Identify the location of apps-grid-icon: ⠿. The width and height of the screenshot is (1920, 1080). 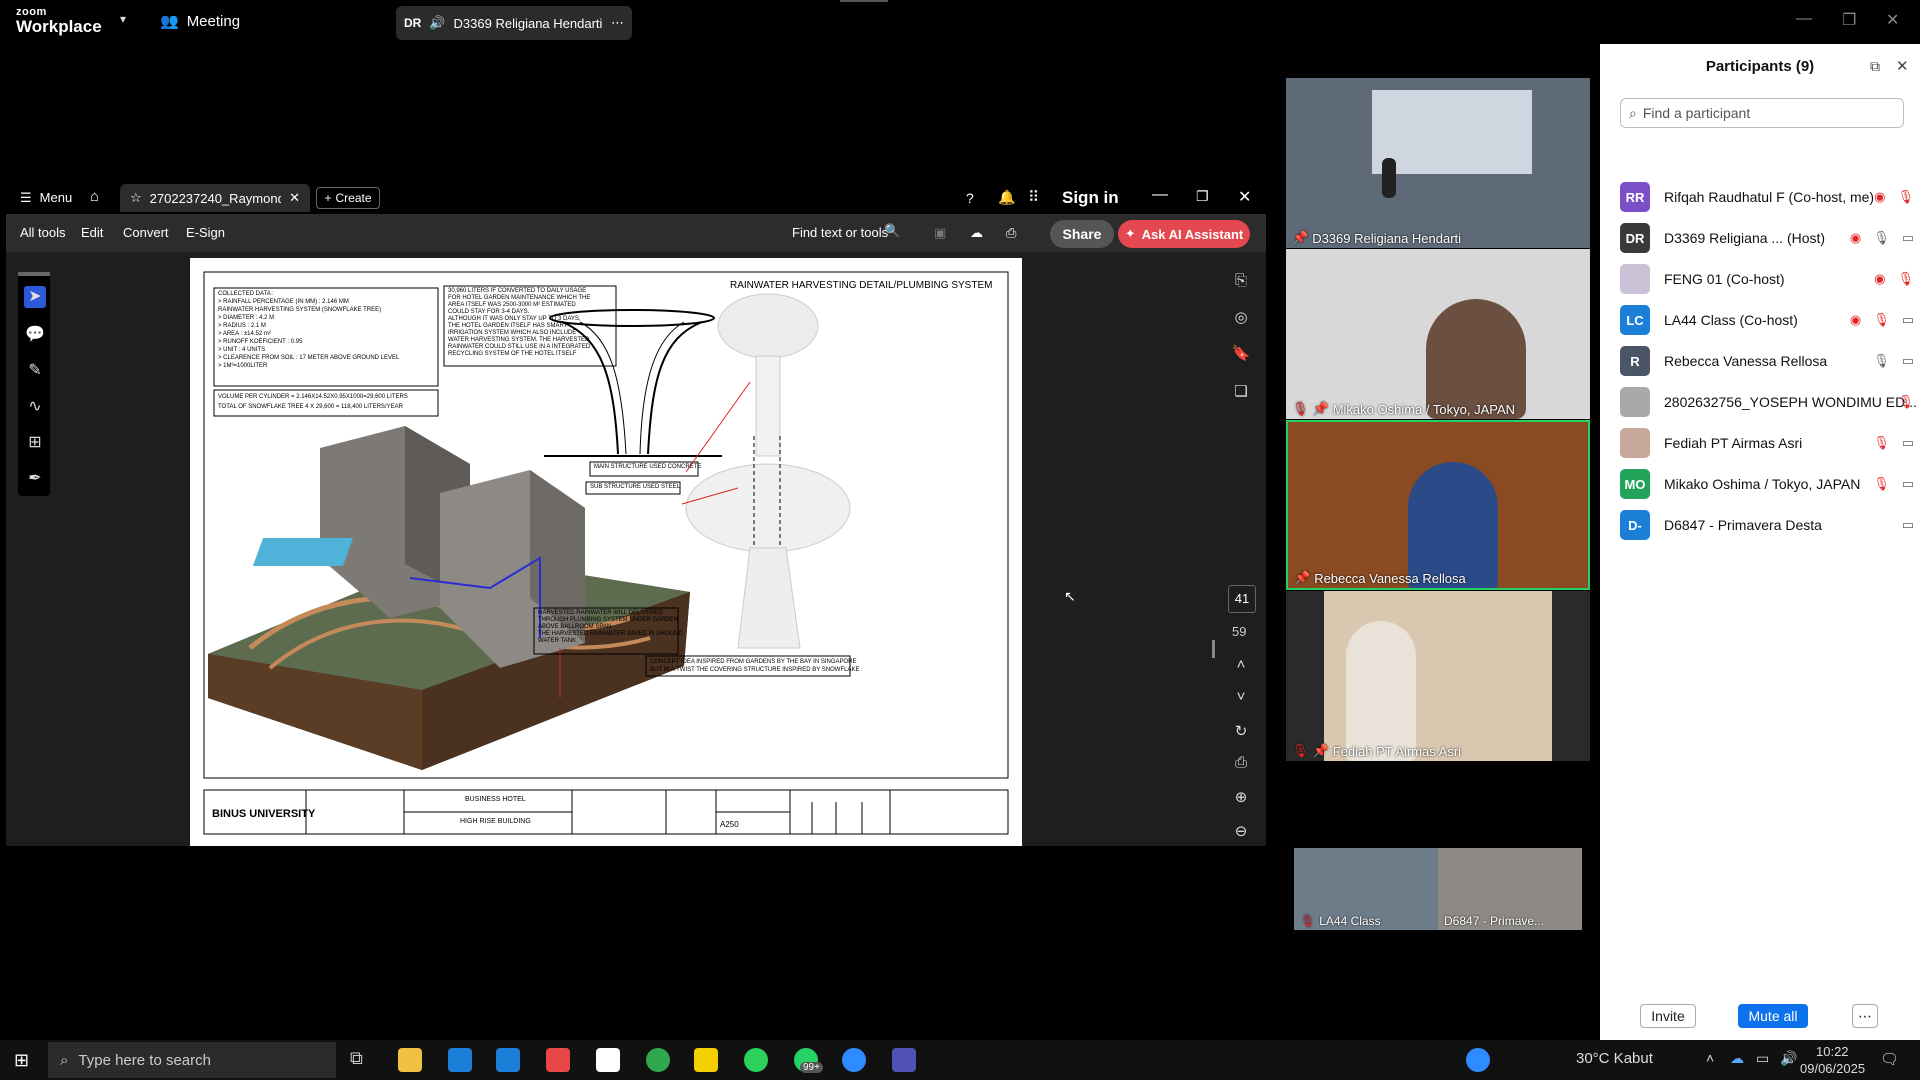
(1033, 197).